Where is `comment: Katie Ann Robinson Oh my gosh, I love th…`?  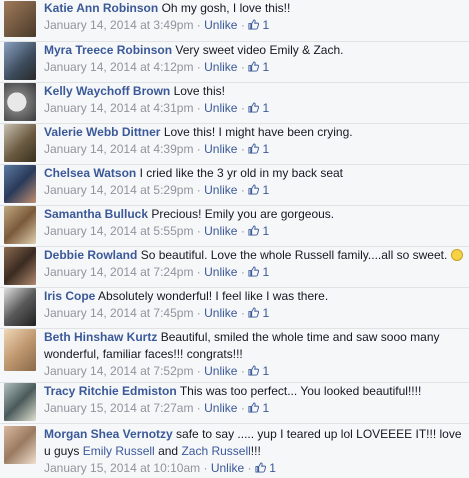 comment: Katie Ann Robinson Oh my gosh, I love th… is located at coordinates (234, 21).